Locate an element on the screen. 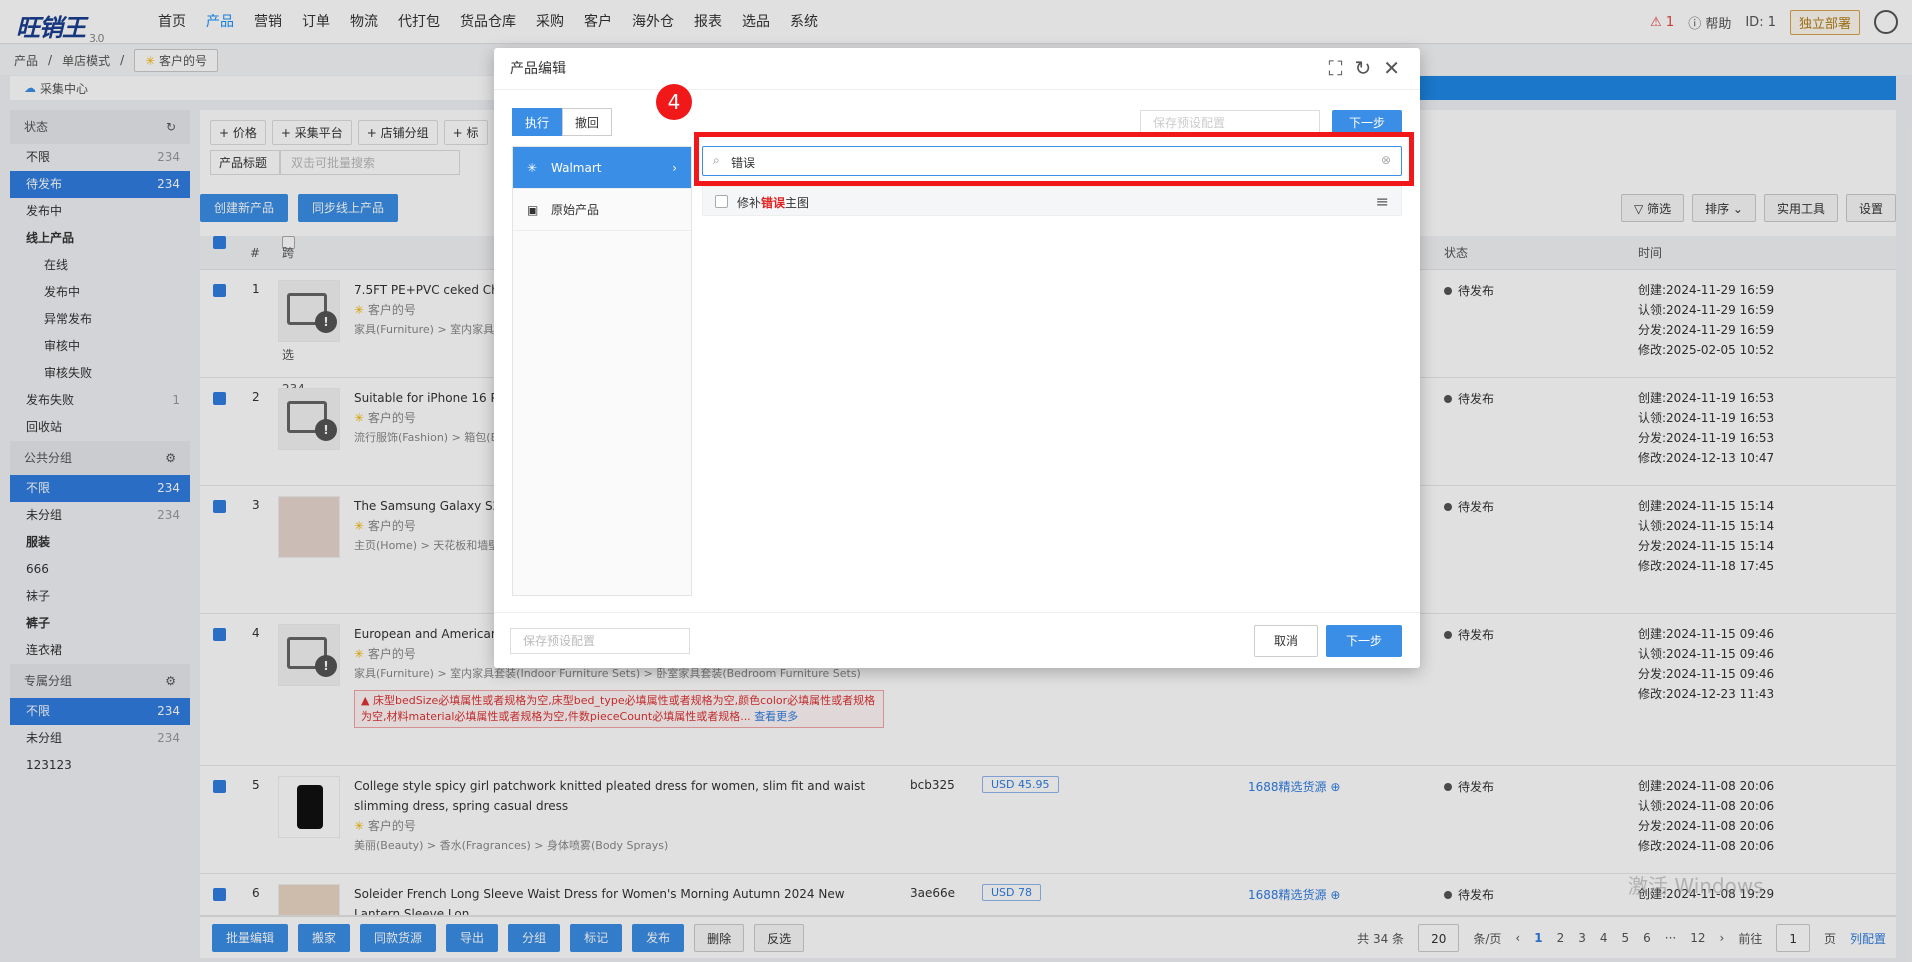  search-result-item: 修补错误主图 ≡ is located at coordinates (1052, 201).